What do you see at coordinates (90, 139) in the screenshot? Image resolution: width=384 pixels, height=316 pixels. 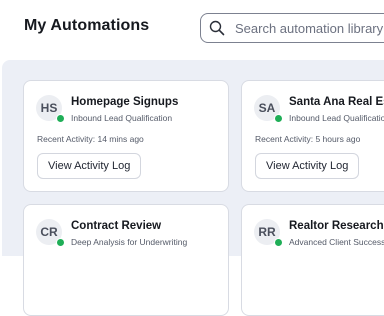 I see `recent-activity: Recent Activity: 14 mins ago` at bounding box center [90, 139].